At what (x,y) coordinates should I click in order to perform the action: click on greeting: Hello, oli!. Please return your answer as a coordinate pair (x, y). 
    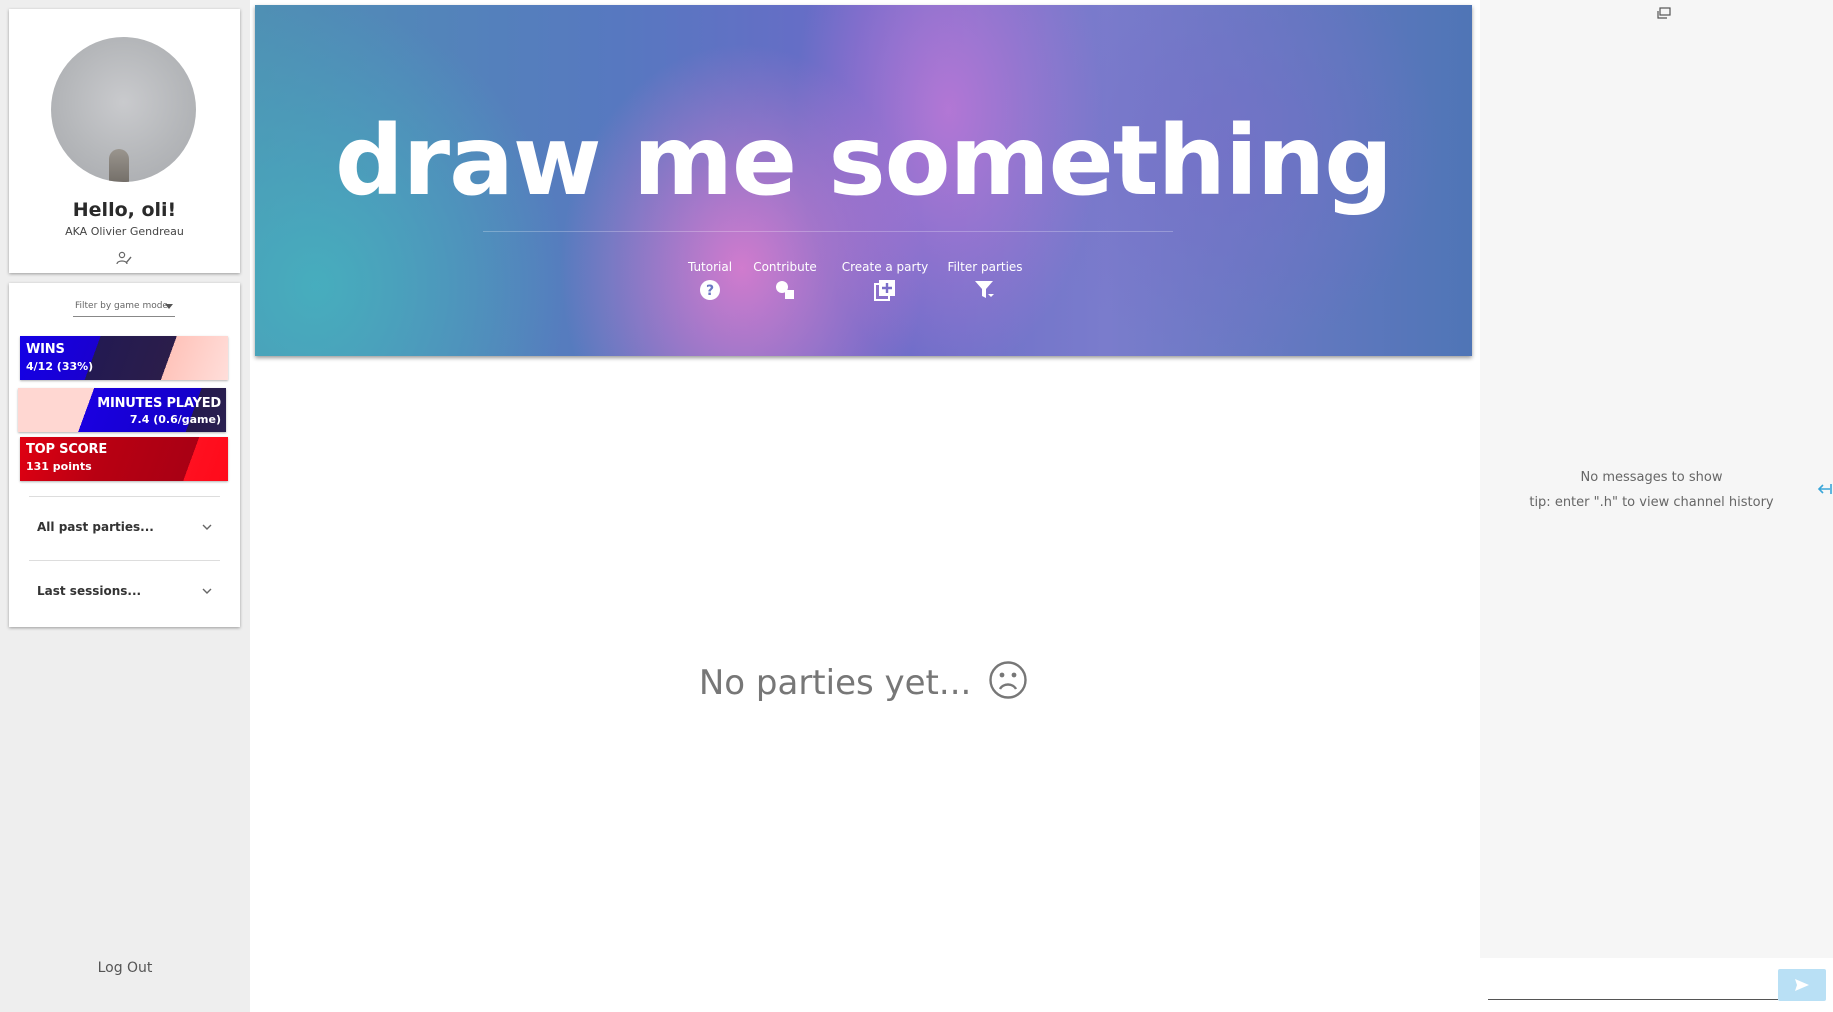
    Looking at the image, I should click on (124, 210).